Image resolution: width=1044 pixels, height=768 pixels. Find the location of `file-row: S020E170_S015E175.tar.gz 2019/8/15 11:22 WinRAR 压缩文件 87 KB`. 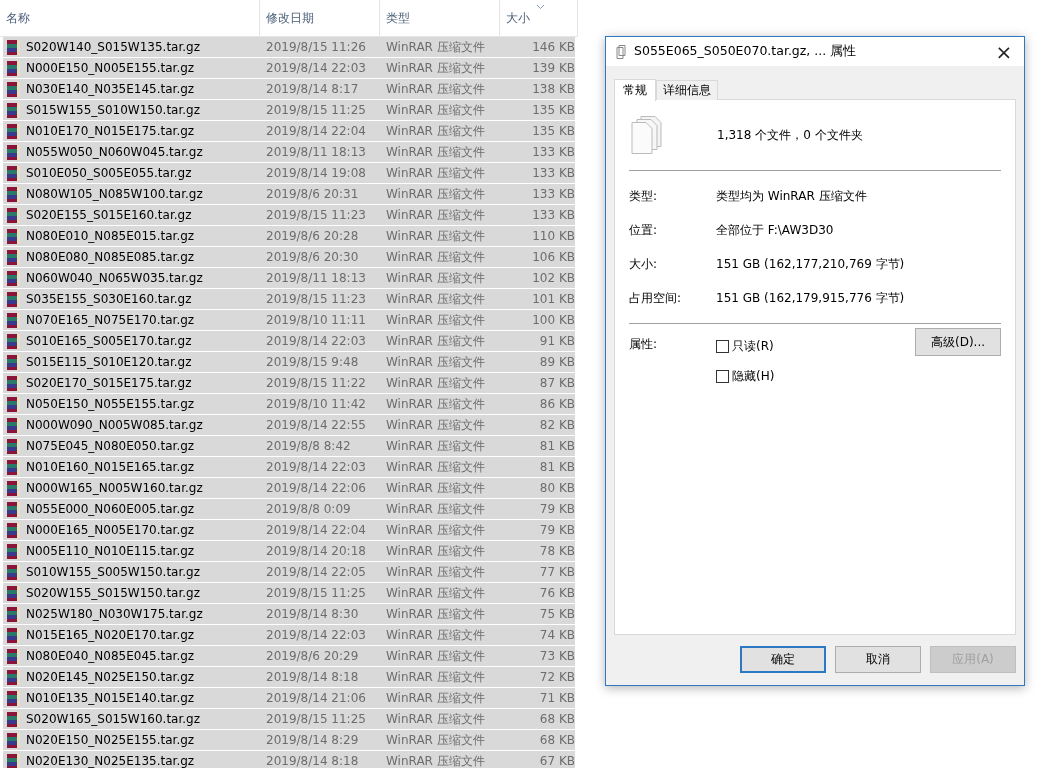

file-row: S020E170_S015E175.tar.gz 2019/8/15 11:22 WinRAR 压缩文件 87 KB is located at coordinates (289, 383).